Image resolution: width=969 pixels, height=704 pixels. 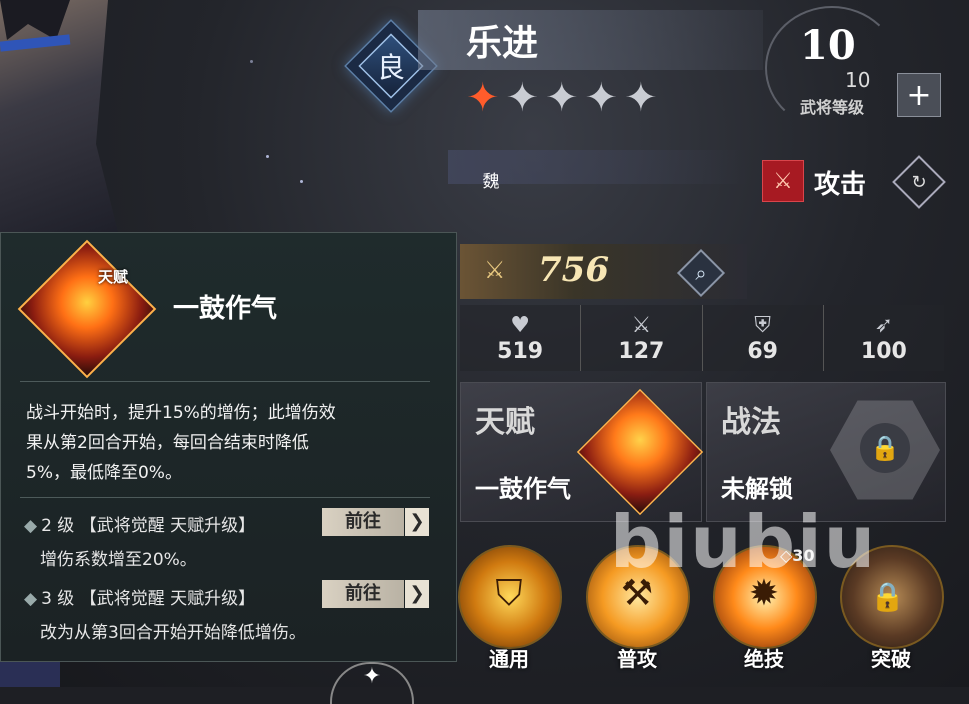 What do you see at coordinates (751, 422) in the screenshot?
I see `tactic-heading: 战法` at bounding box center [751, 422].